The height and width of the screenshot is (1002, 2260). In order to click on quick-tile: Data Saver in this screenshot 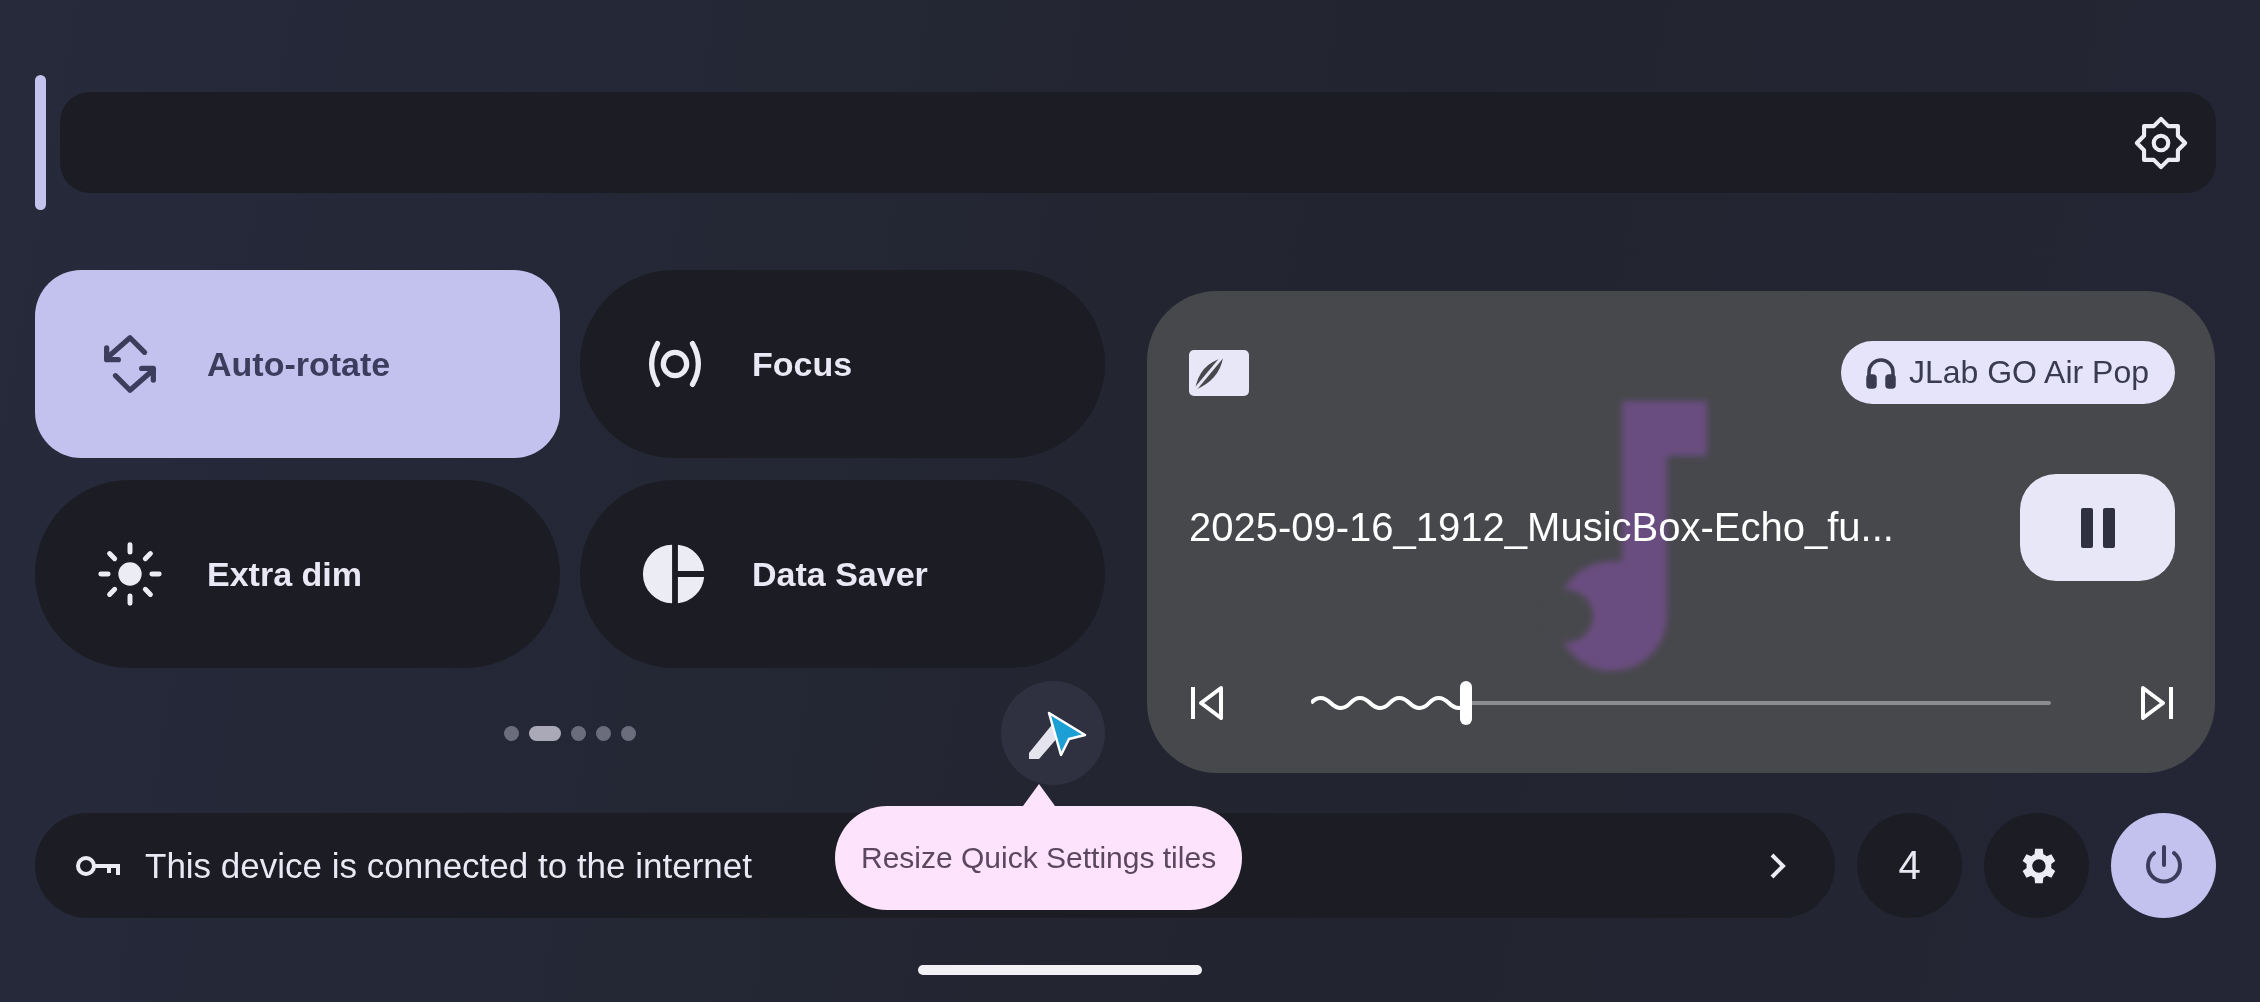, I will do `click(842, 574)`.